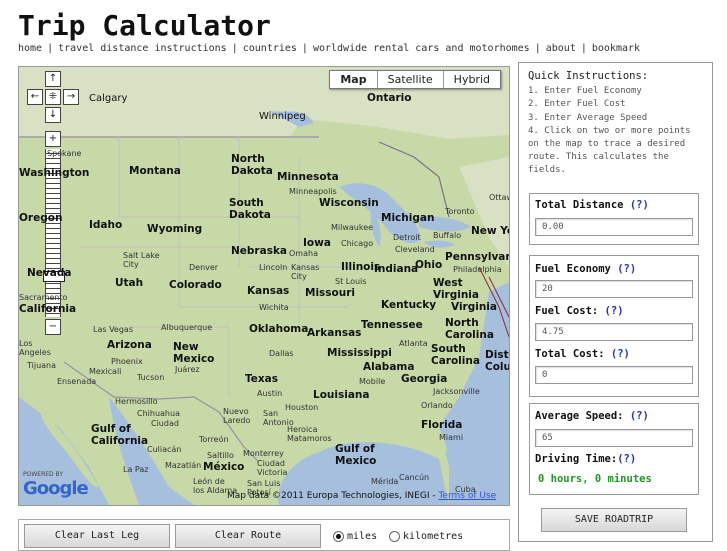  What do you see at coordinates (54, 173) in the screenshot?
I see `map-label: Washington` at bounding box center [54, 173].